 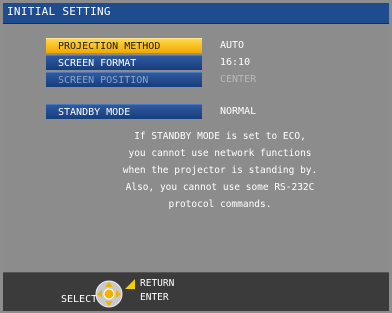 I want to click on note-line: protocol commands., so click(x=220, y=204).